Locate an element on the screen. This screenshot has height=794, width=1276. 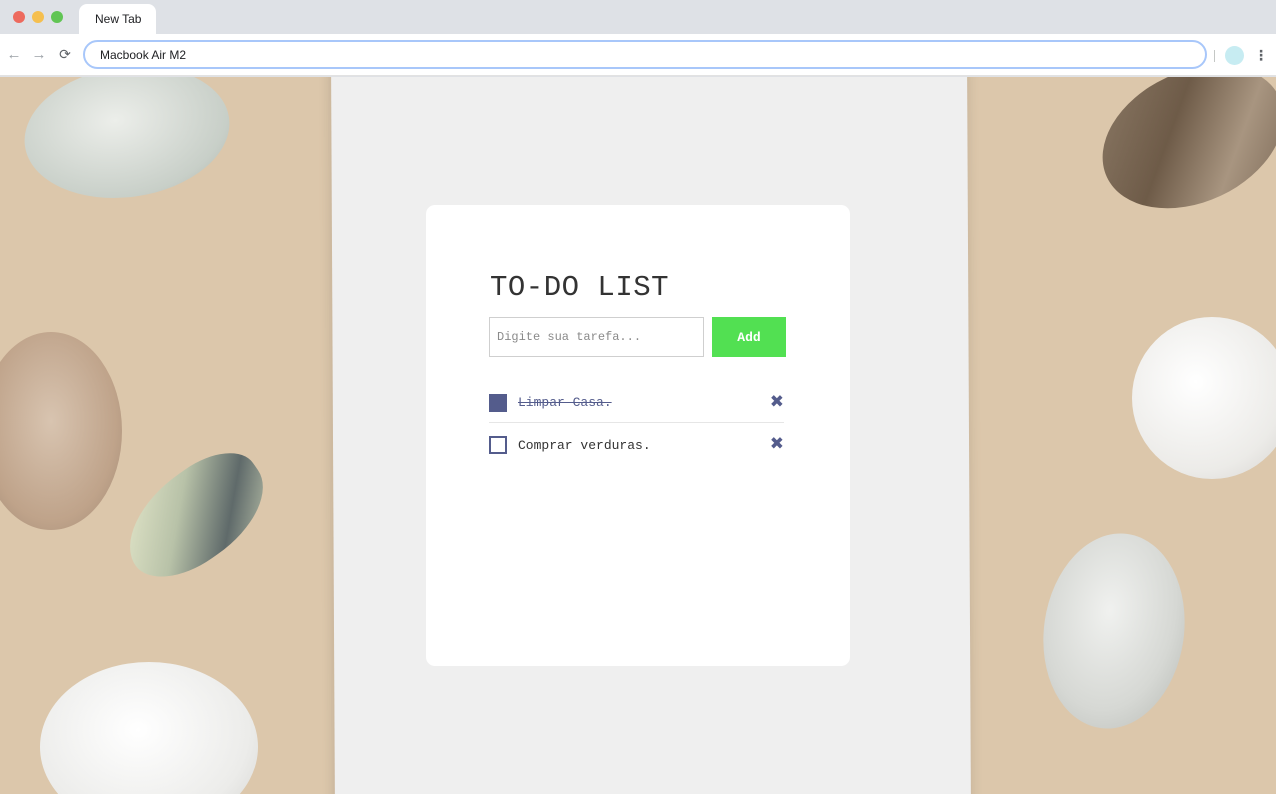
browser-toolbar: ← → ⟳ Macbook Air M2 ⋮ is located at coordinates (638, 55).